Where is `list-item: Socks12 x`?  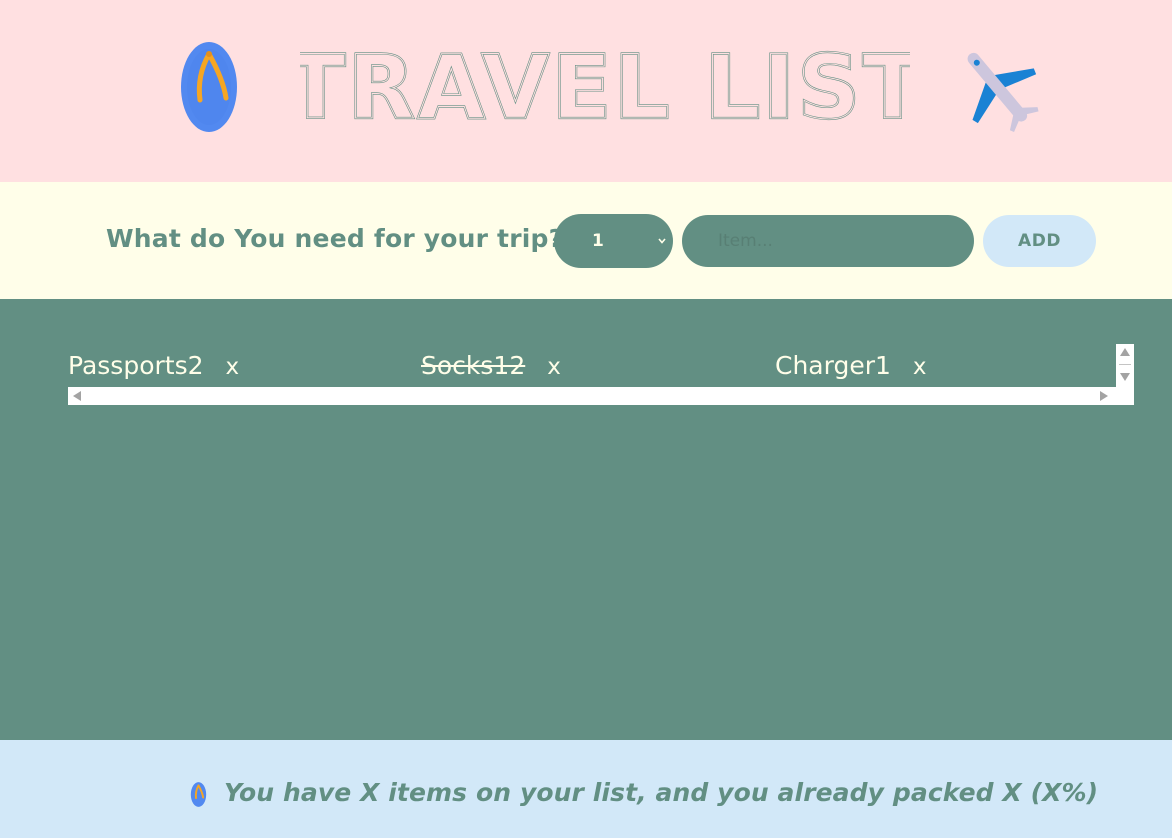 list-item: Socks12 x is located at coordinates (491, 366).